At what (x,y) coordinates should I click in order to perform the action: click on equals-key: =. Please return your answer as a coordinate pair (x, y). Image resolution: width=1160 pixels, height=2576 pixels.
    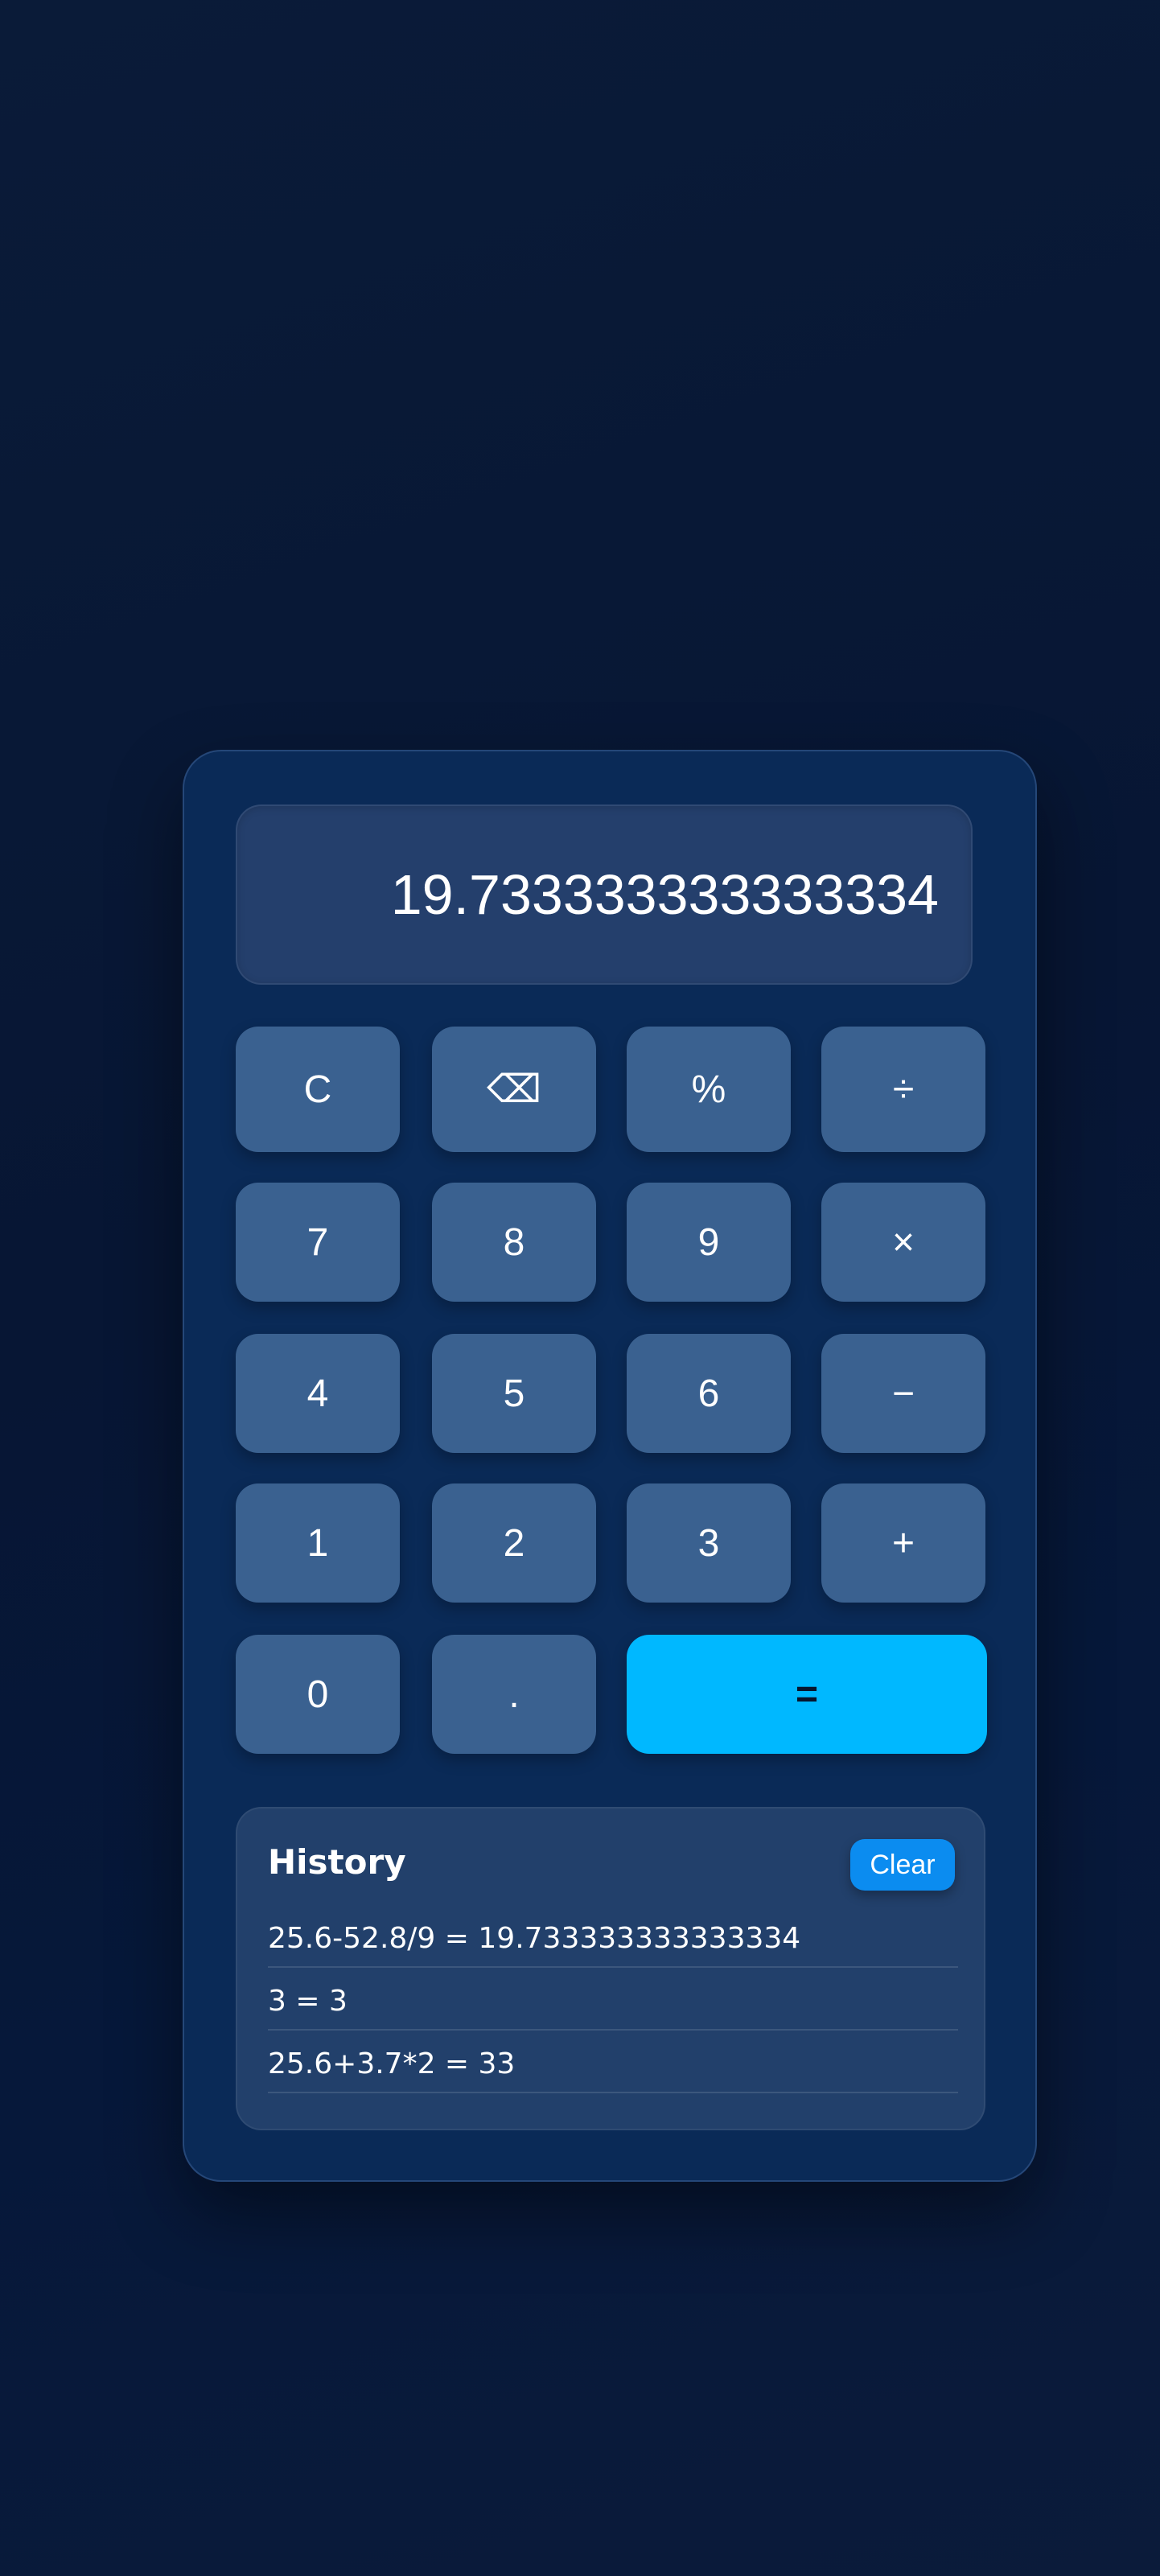
    Looking at the image, I should click on (807, 1694).